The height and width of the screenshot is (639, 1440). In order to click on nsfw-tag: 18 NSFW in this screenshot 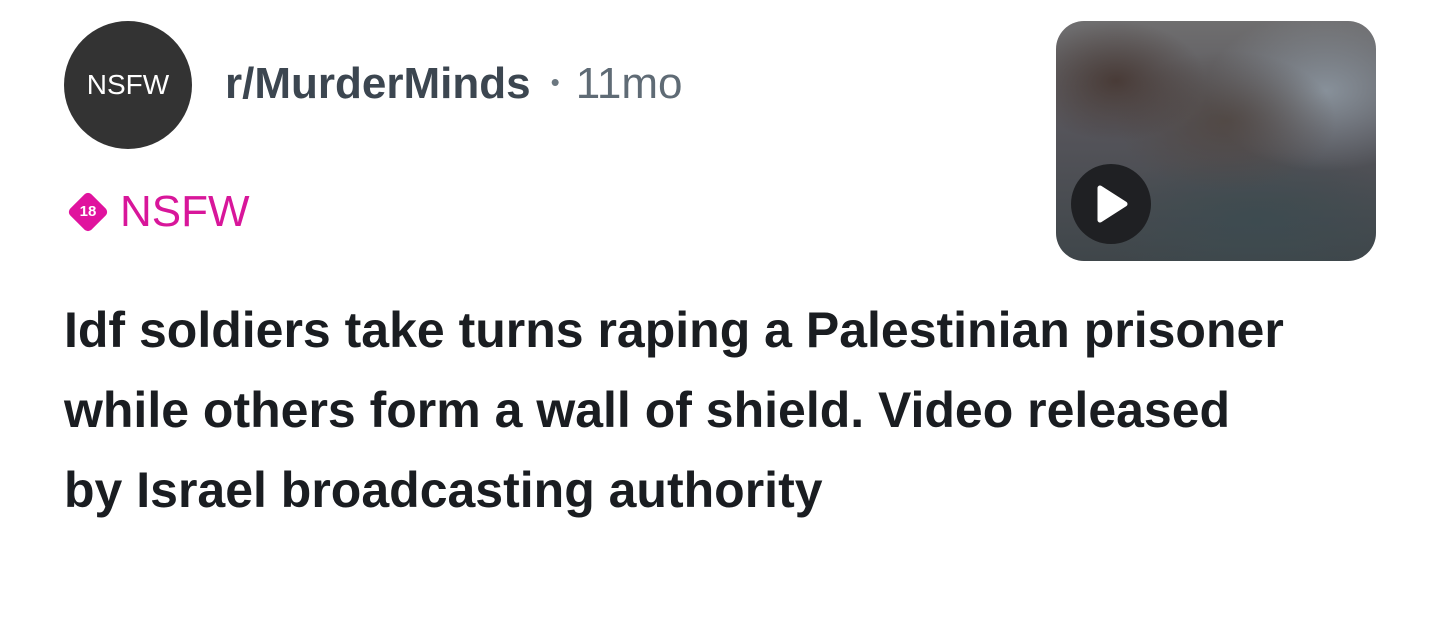, I will do `click(158, 211)`.